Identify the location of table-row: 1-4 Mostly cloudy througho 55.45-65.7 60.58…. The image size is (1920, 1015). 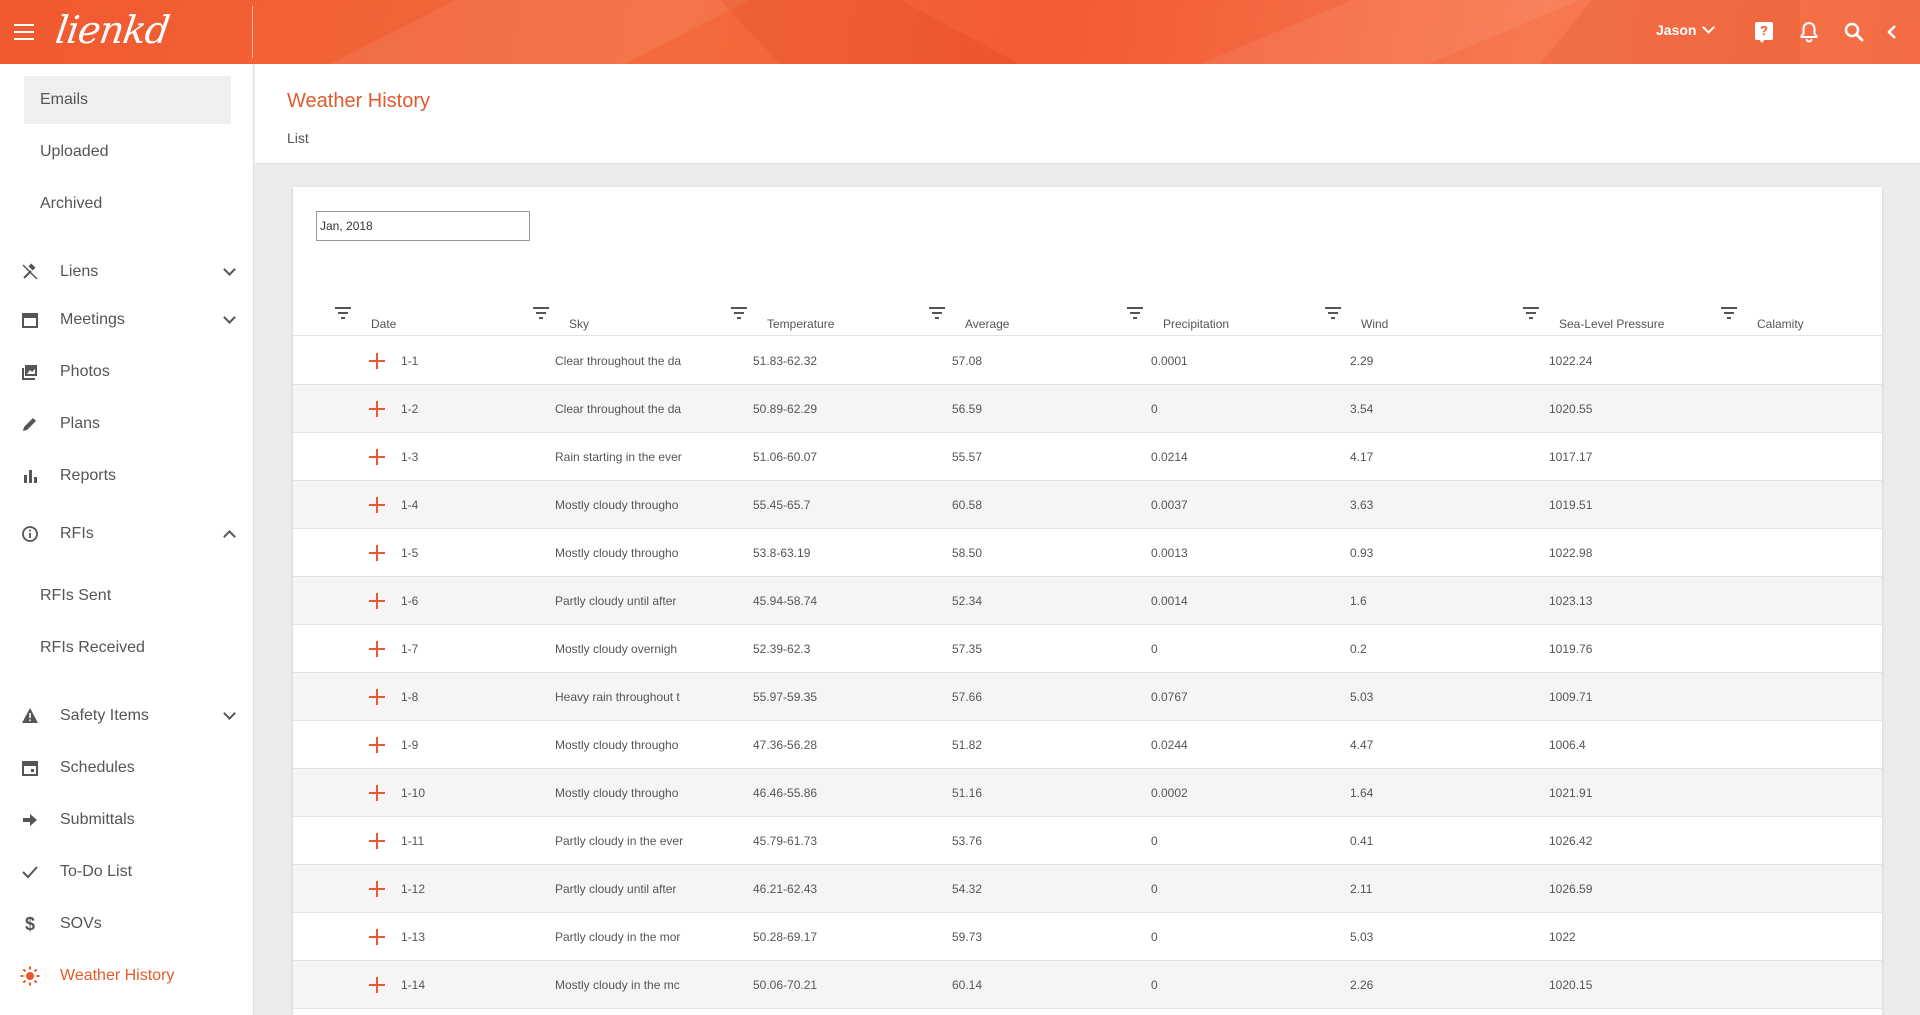
(1087, 505).